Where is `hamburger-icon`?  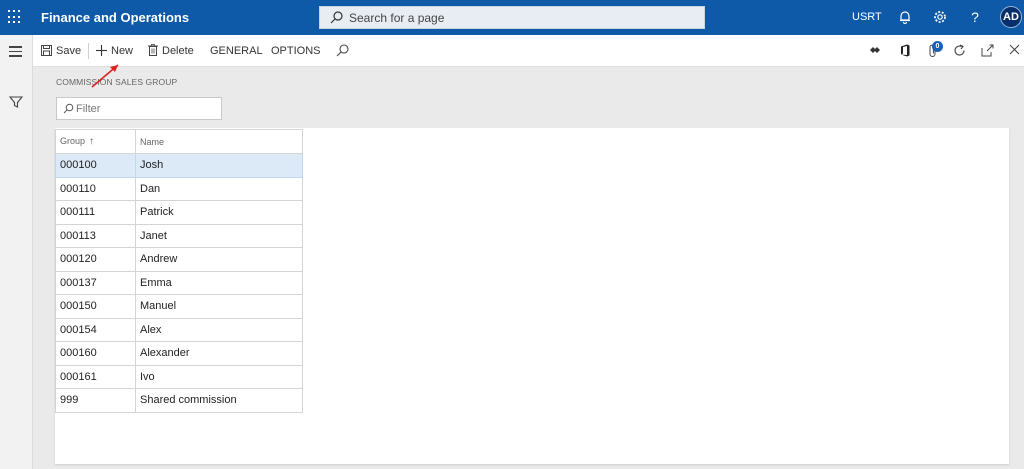
hamburger-icon is located at coordinates (15, 53).